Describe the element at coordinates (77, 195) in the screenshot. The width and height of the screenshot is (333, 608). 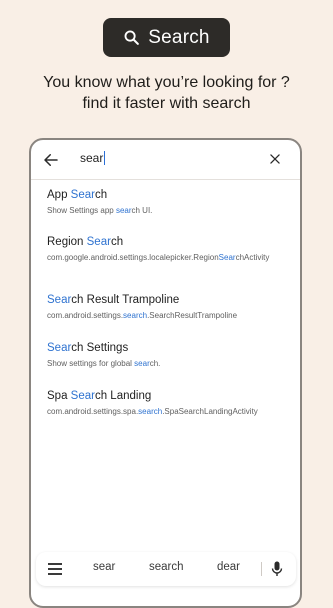
I see `result-title: App Search` at that location.